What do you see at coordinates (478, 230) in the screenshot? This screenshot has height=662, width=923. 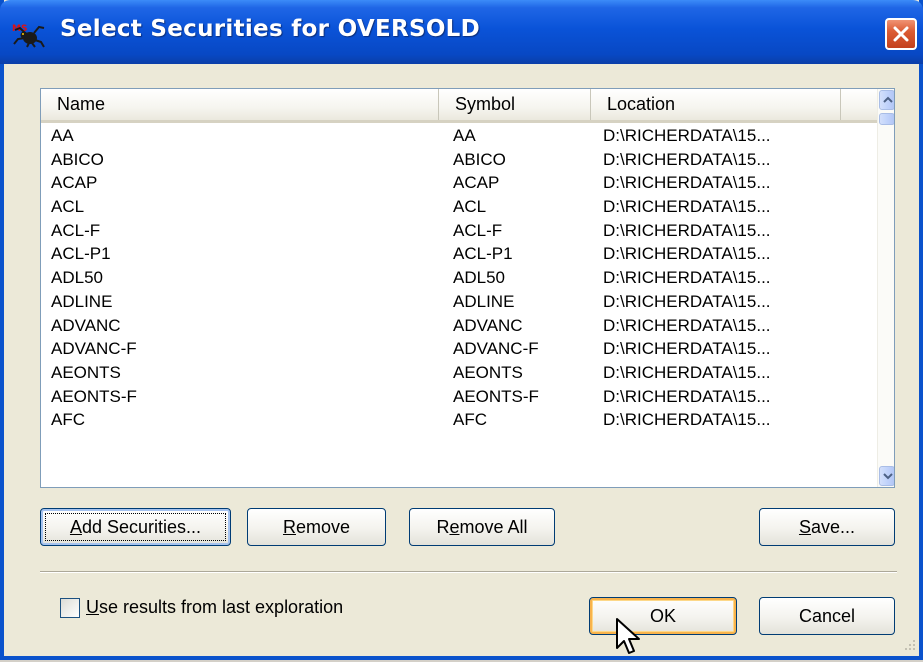 I see `cell-symbol: ACL-F` at bounding box center [478, 230].